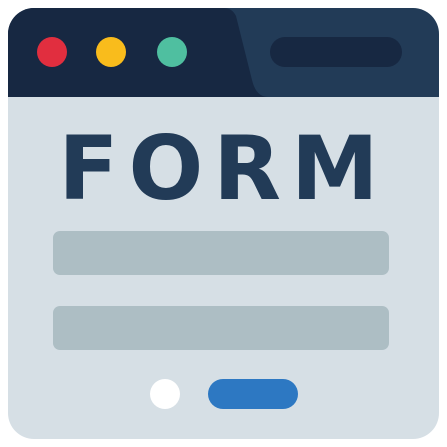 Image resolution: width=447 pixels, height=447 pixels. Describe the element at coordinates (253, 394) in the screenshot. I see `submit-button` at that location.